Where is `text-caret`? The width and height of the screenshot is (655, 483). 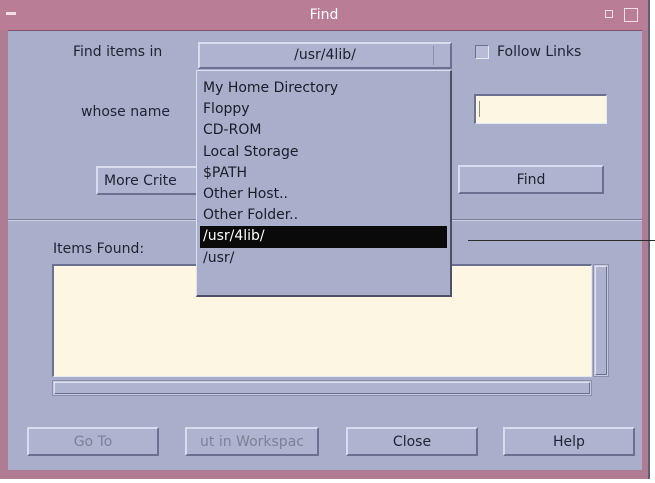
text-caret is located at coordinates (480, 109).